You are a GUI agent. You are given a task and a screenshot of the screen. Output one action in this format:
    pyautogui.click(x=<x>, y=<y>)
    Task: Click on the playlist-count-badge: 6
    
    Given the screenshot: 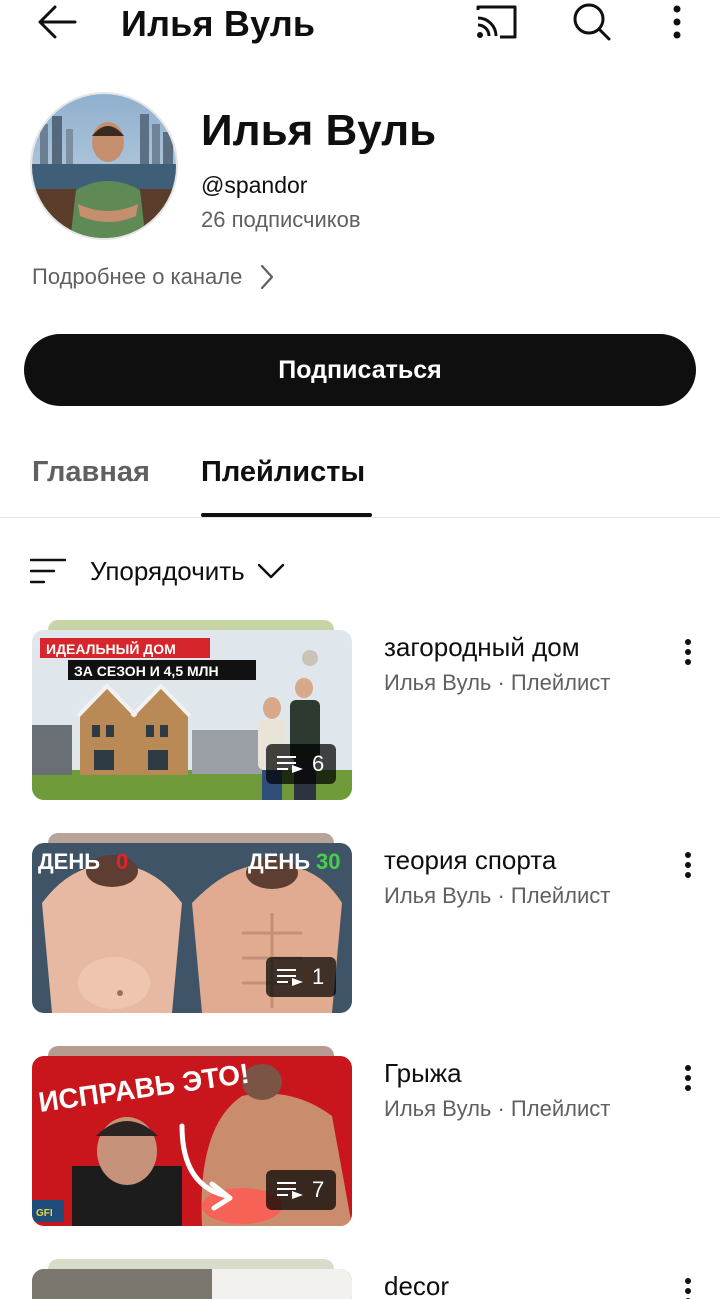 What is the action you would take?
    pyautogui.click(x=301, y=764)
    